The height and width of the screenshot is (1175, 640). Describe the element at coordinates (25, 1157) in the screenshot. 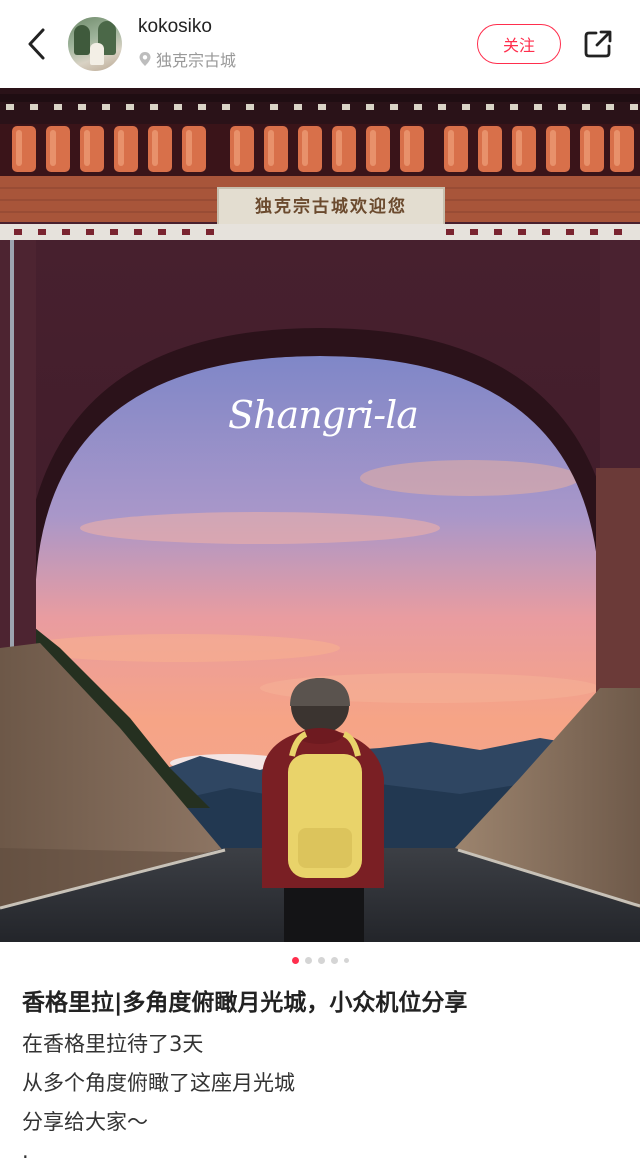

I see `post-body-line: ·` at that location.